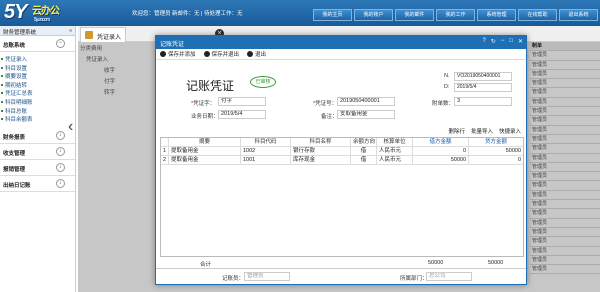 The height and width of the screenshot is (292, 600). I want to click on nav-logout: 退出系统, so click(578, 15).